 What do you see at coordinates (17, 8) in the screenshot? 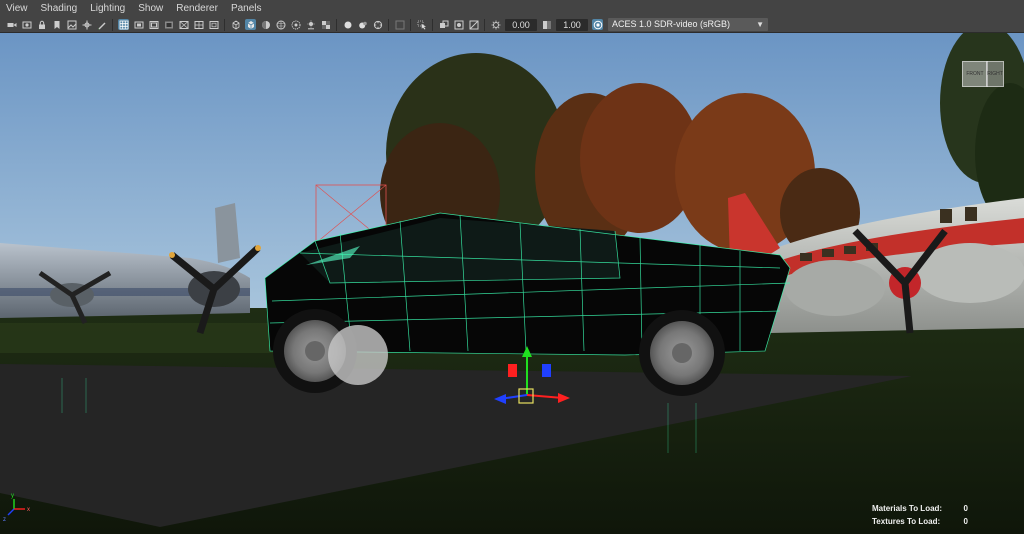
I see `menu-view: View` at bounding box center [17, 8].